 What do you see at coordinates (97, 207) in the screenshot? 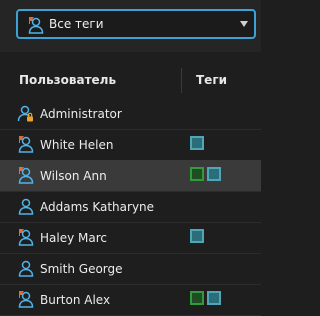
I see `user-name: Addams Katharyne` at bounding box center [97, 207].